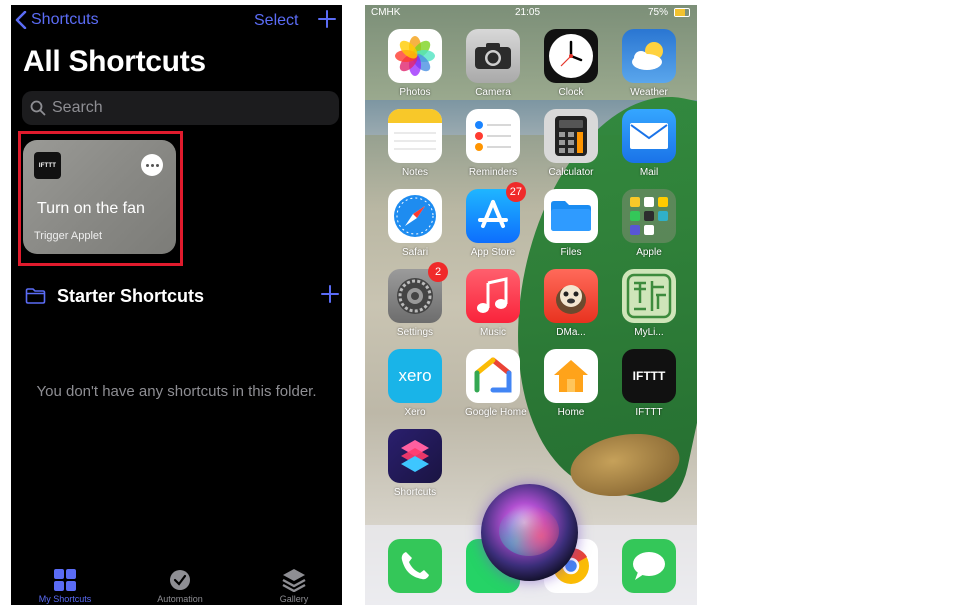 The width and height of the screenshot is (956, 605). What do you see at coordinates (438, 272) in the screenshot?
I see `notification-badge: 2` at bounding box center [438, 272].